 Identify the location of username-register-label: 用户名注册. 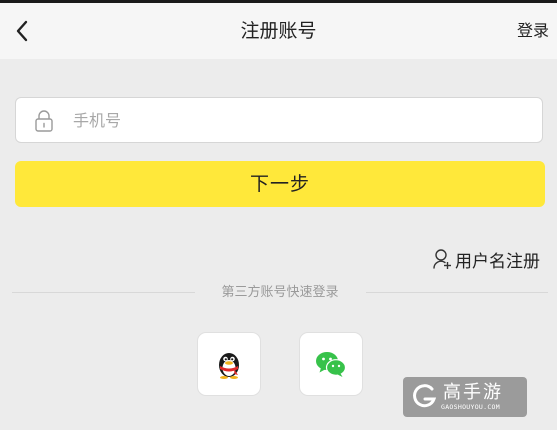
(497, 261).